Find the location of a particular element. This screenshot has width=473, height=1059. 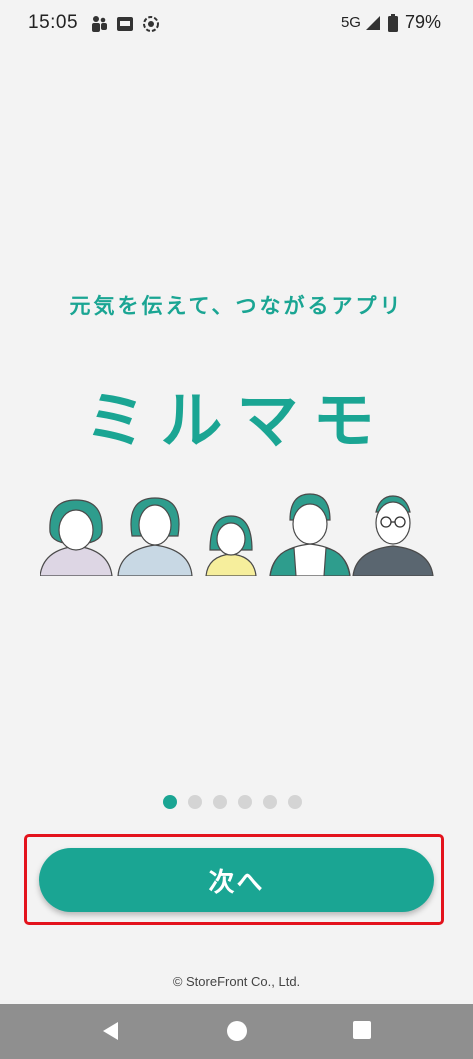

battery-icon is located at coordinates (392, 22).